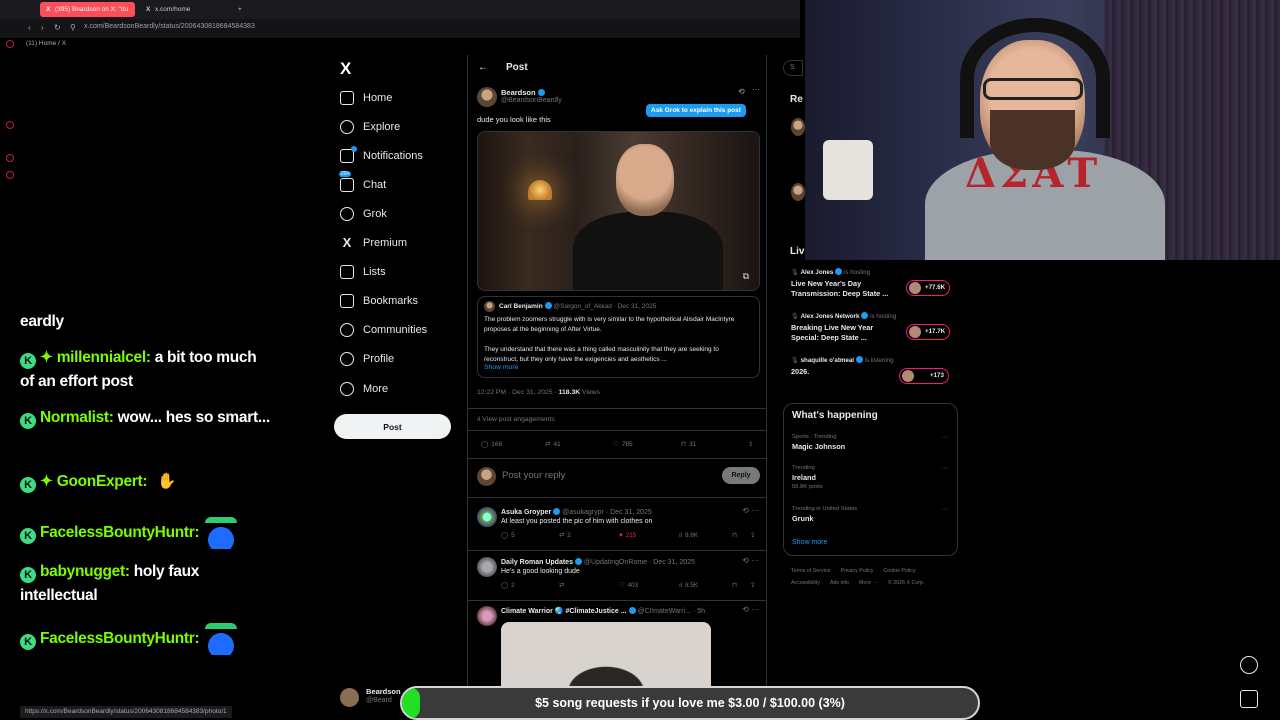 Image resolution: width=1280 pixels, height=720 pixels. Describe the element at coordinates (565, 535) in the screenshot. I see `repost-button: ⇄ 2` at that location.